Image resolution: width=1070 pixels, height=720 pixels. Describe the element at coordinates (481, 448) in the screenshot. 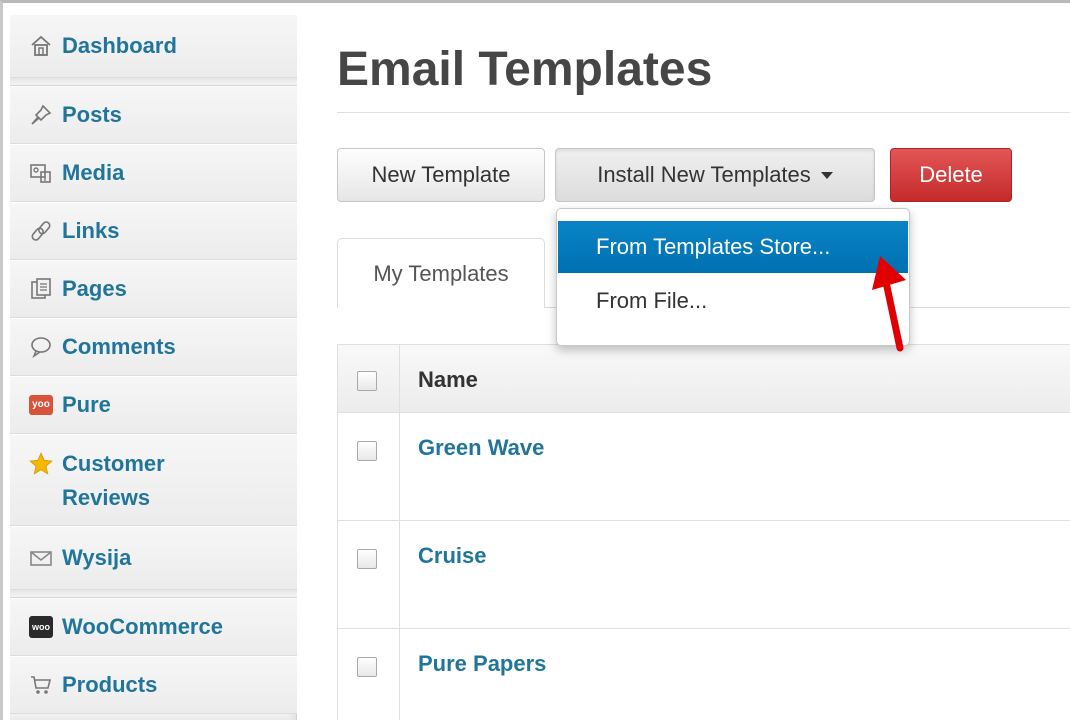

I see `template-name-link: Green Wave` at that location.